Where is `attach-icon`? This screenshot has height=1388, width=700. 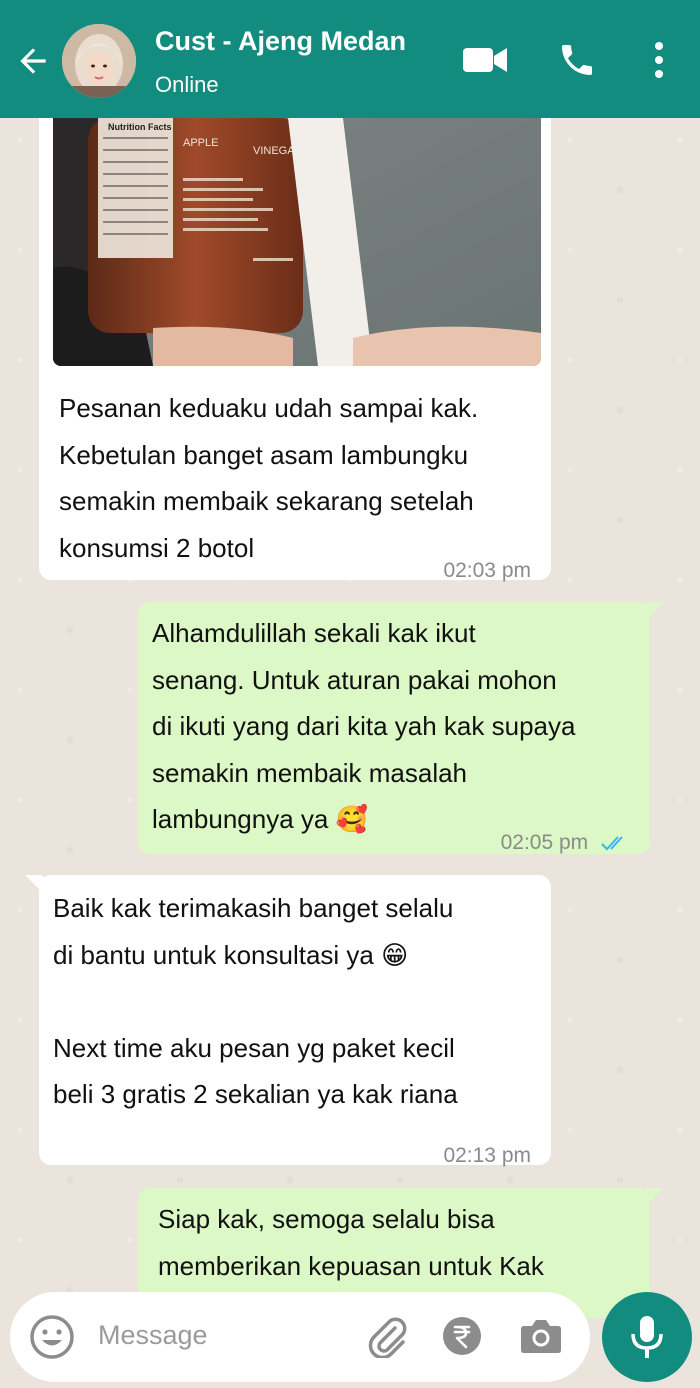
attach-icon is located at coordinates (387, 1336).